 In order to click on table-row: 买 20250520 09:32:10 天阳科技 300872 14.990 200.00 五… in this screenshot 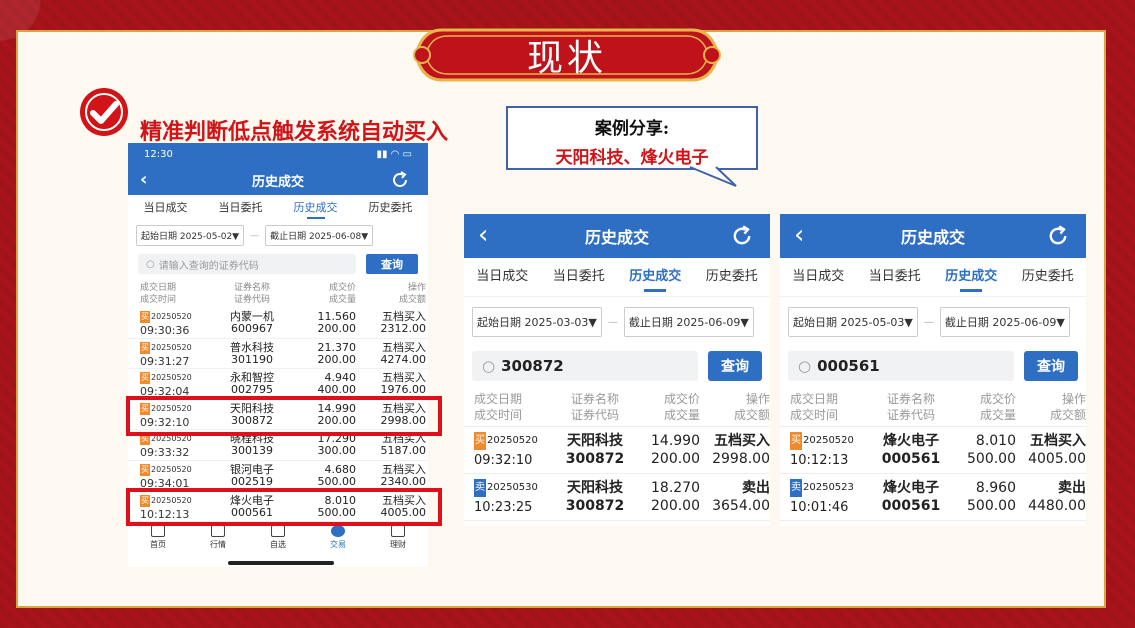, I will do `click(617, 450)`.